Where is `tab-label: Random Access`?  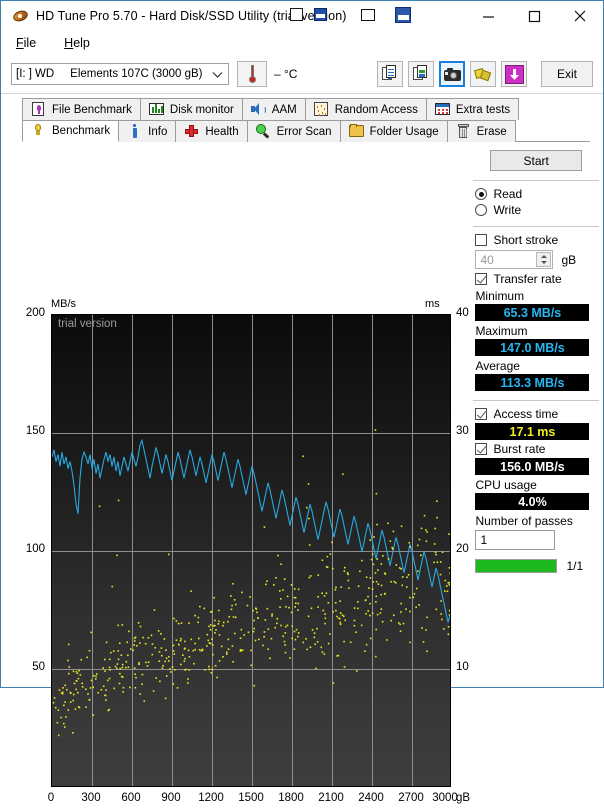
tab-label: Random Access is located at coordinates (376, 110).